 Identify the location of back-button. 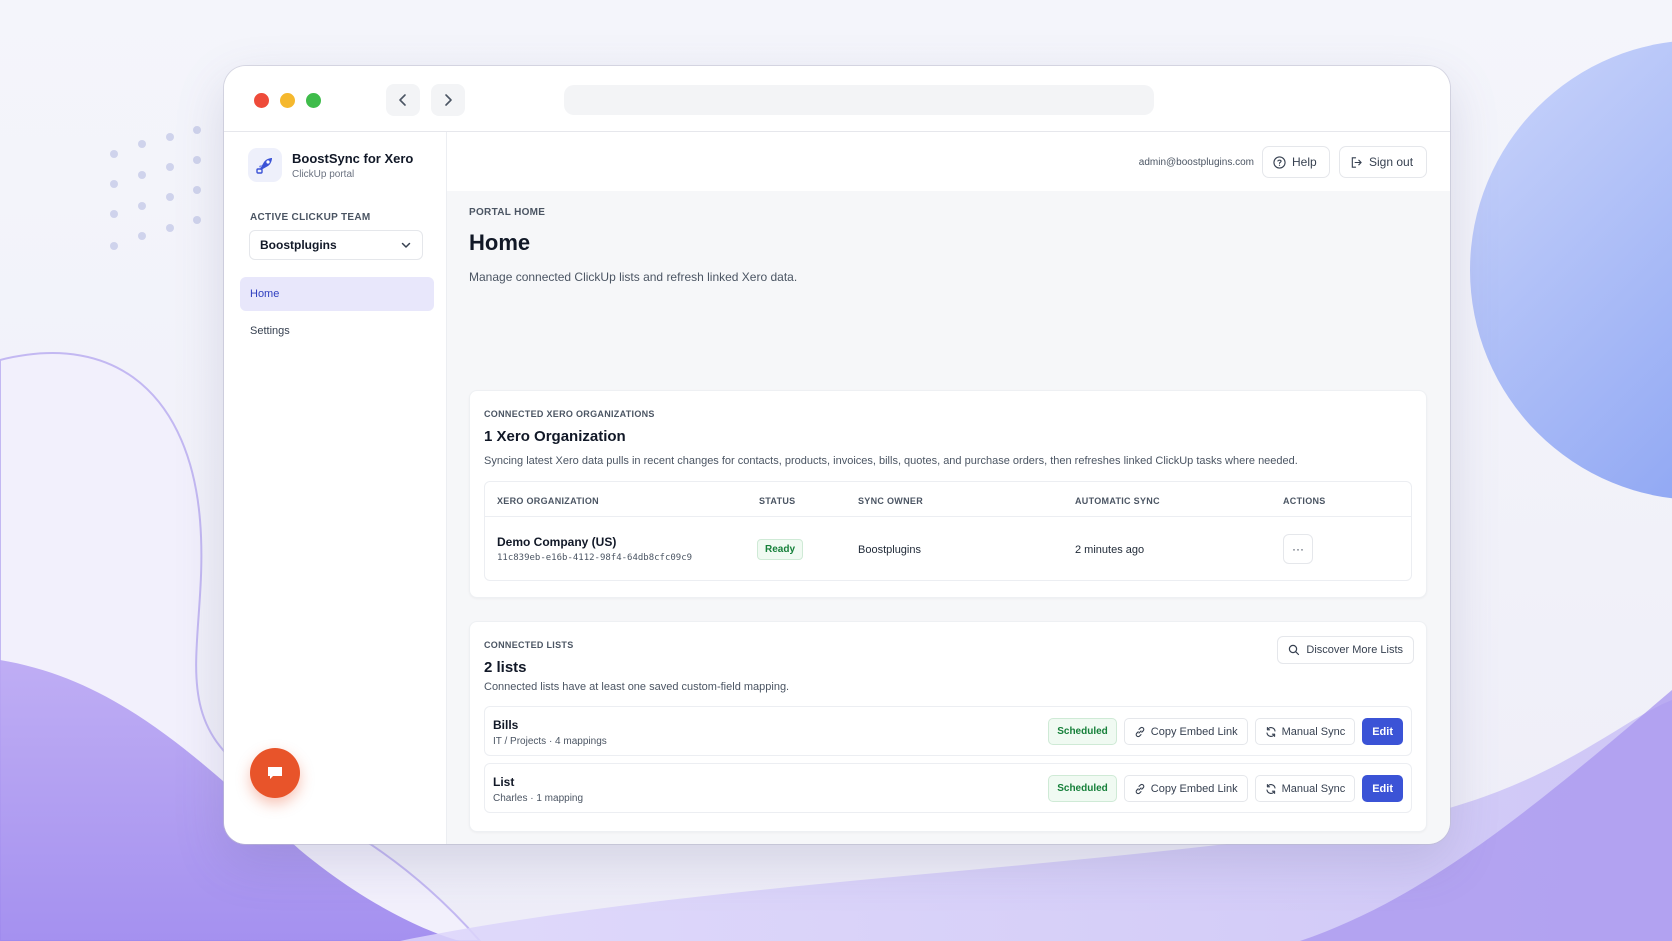
(403, 100).